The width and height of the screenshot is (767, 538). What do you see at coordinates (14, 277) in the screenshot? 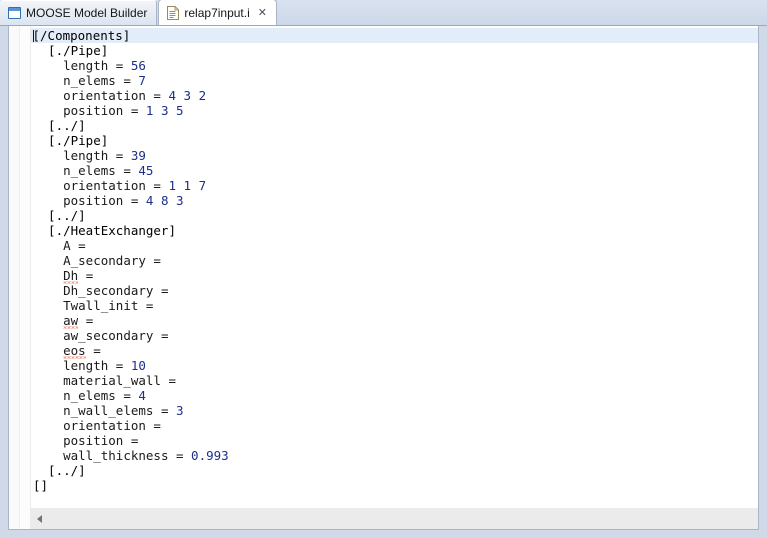
I see `gutter-band-annotation` at bounding box center [14, 277].